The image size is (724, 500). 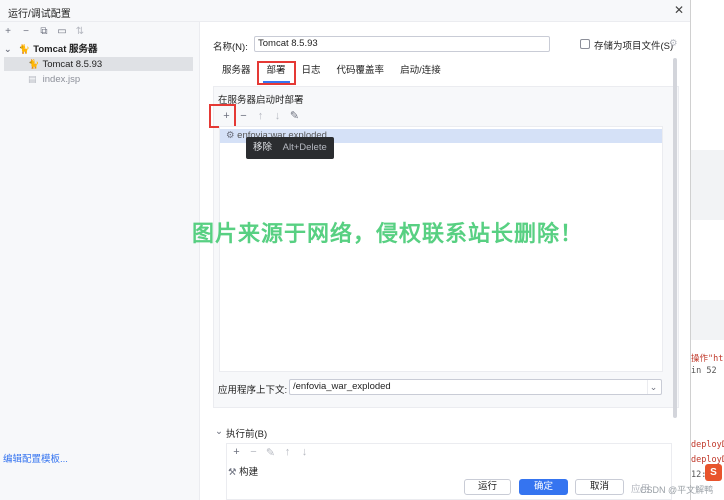 What do you see at coordinates (236, 452) in the screenshot?
I see `add-task-icon: +` at bounding box center [236, 452].